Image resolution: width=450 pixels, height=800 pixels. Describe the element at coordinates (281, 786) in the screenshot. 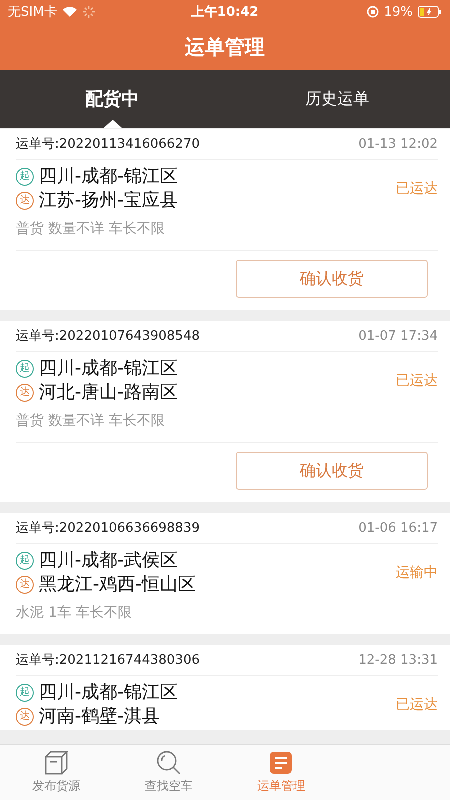

I see `nav-label: 运单管理` at that location.